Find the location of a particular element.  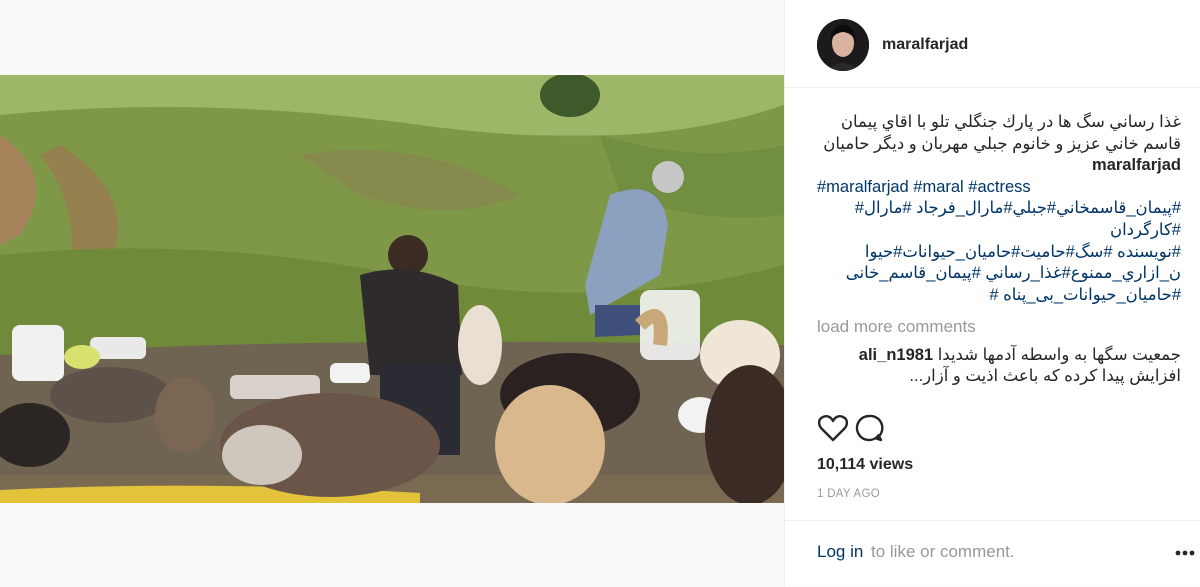

heart-icon is located at coordinates (833, 428).